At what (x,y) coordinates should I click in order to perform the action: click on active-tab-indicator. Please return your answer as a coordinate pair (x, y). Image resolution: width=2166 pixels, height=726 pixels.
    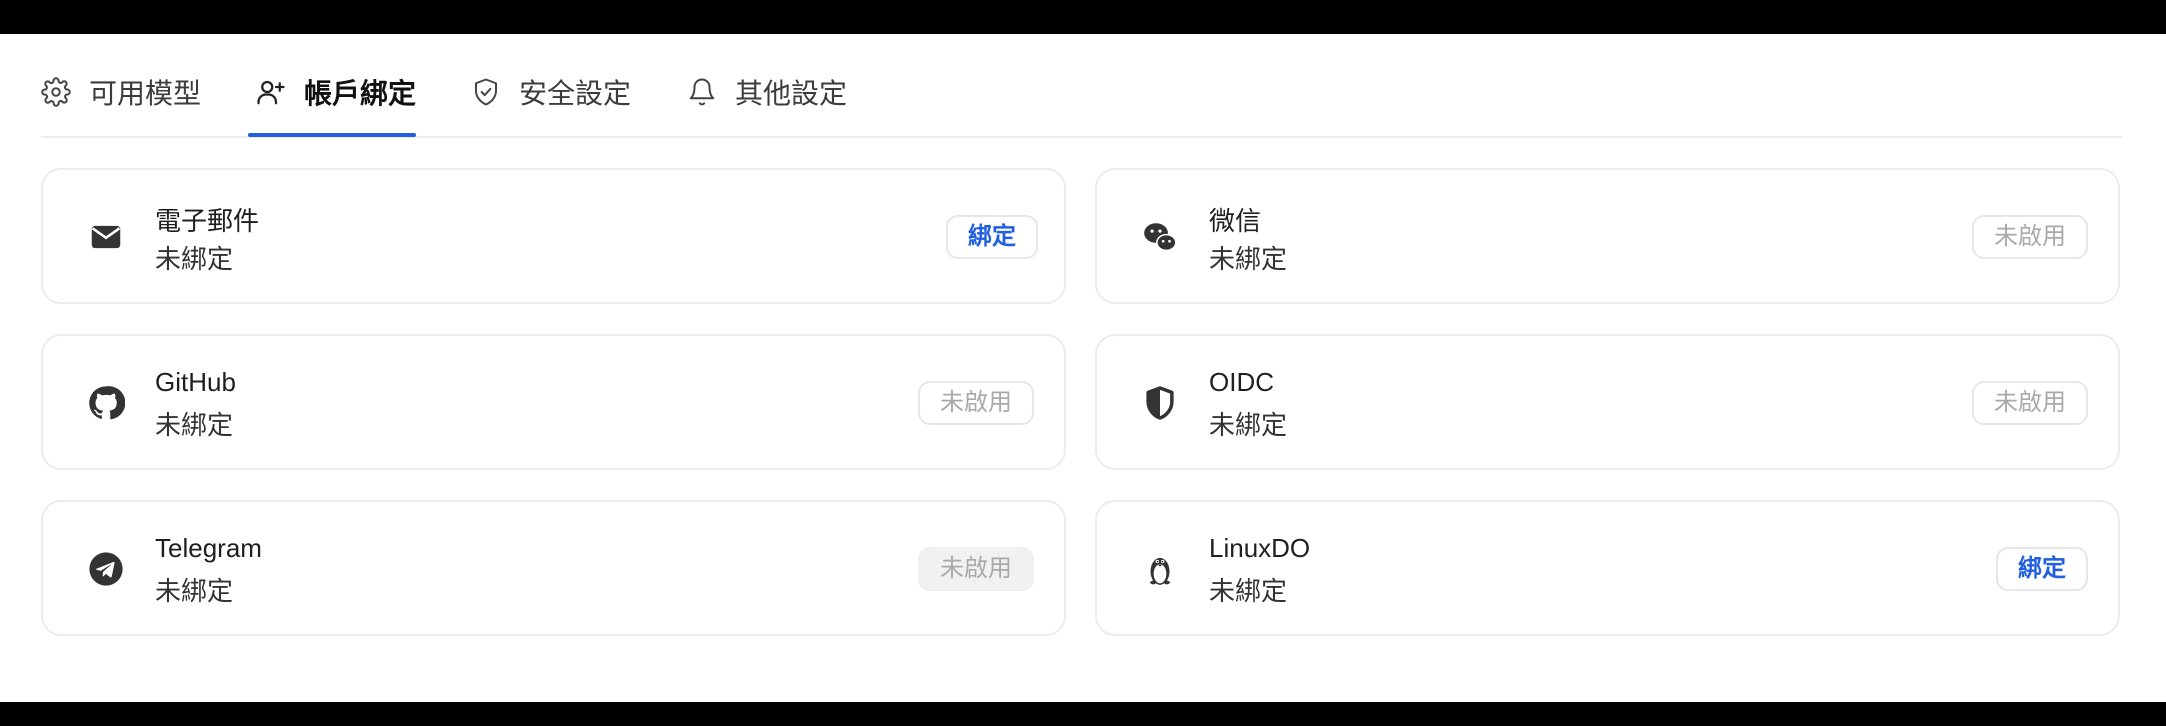
    Looking at the image, I should click on (332, 135).